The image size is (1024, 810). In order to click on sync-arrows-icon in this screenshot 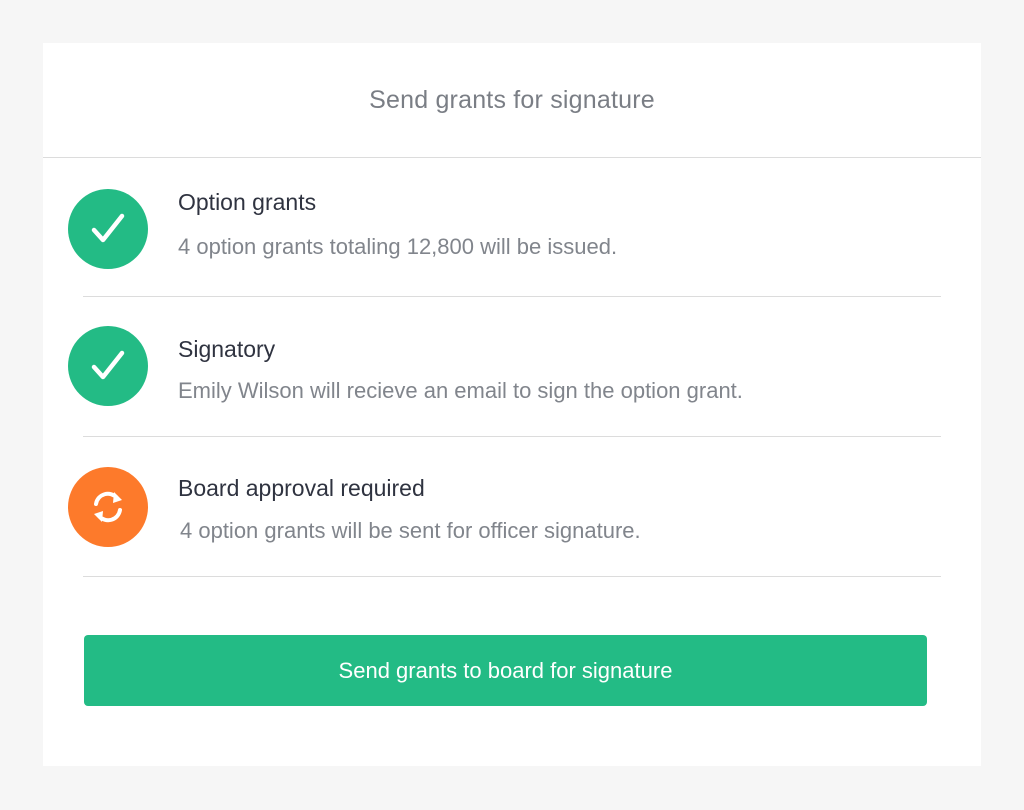, I will do `click(108, 507)`.